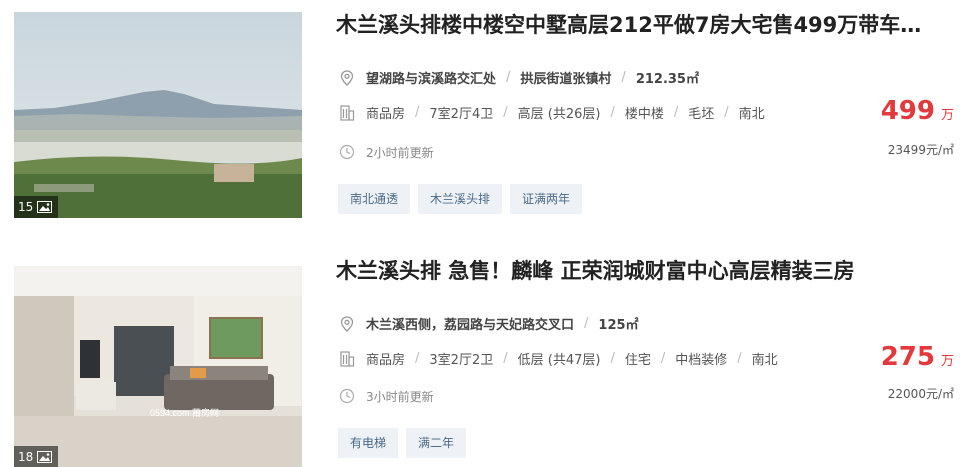 The image size is (968, 467). What do you see at coordinates (701, 114) in the screenshot?
I see `decoration: 毛坯` at bounding box center [701, 114].